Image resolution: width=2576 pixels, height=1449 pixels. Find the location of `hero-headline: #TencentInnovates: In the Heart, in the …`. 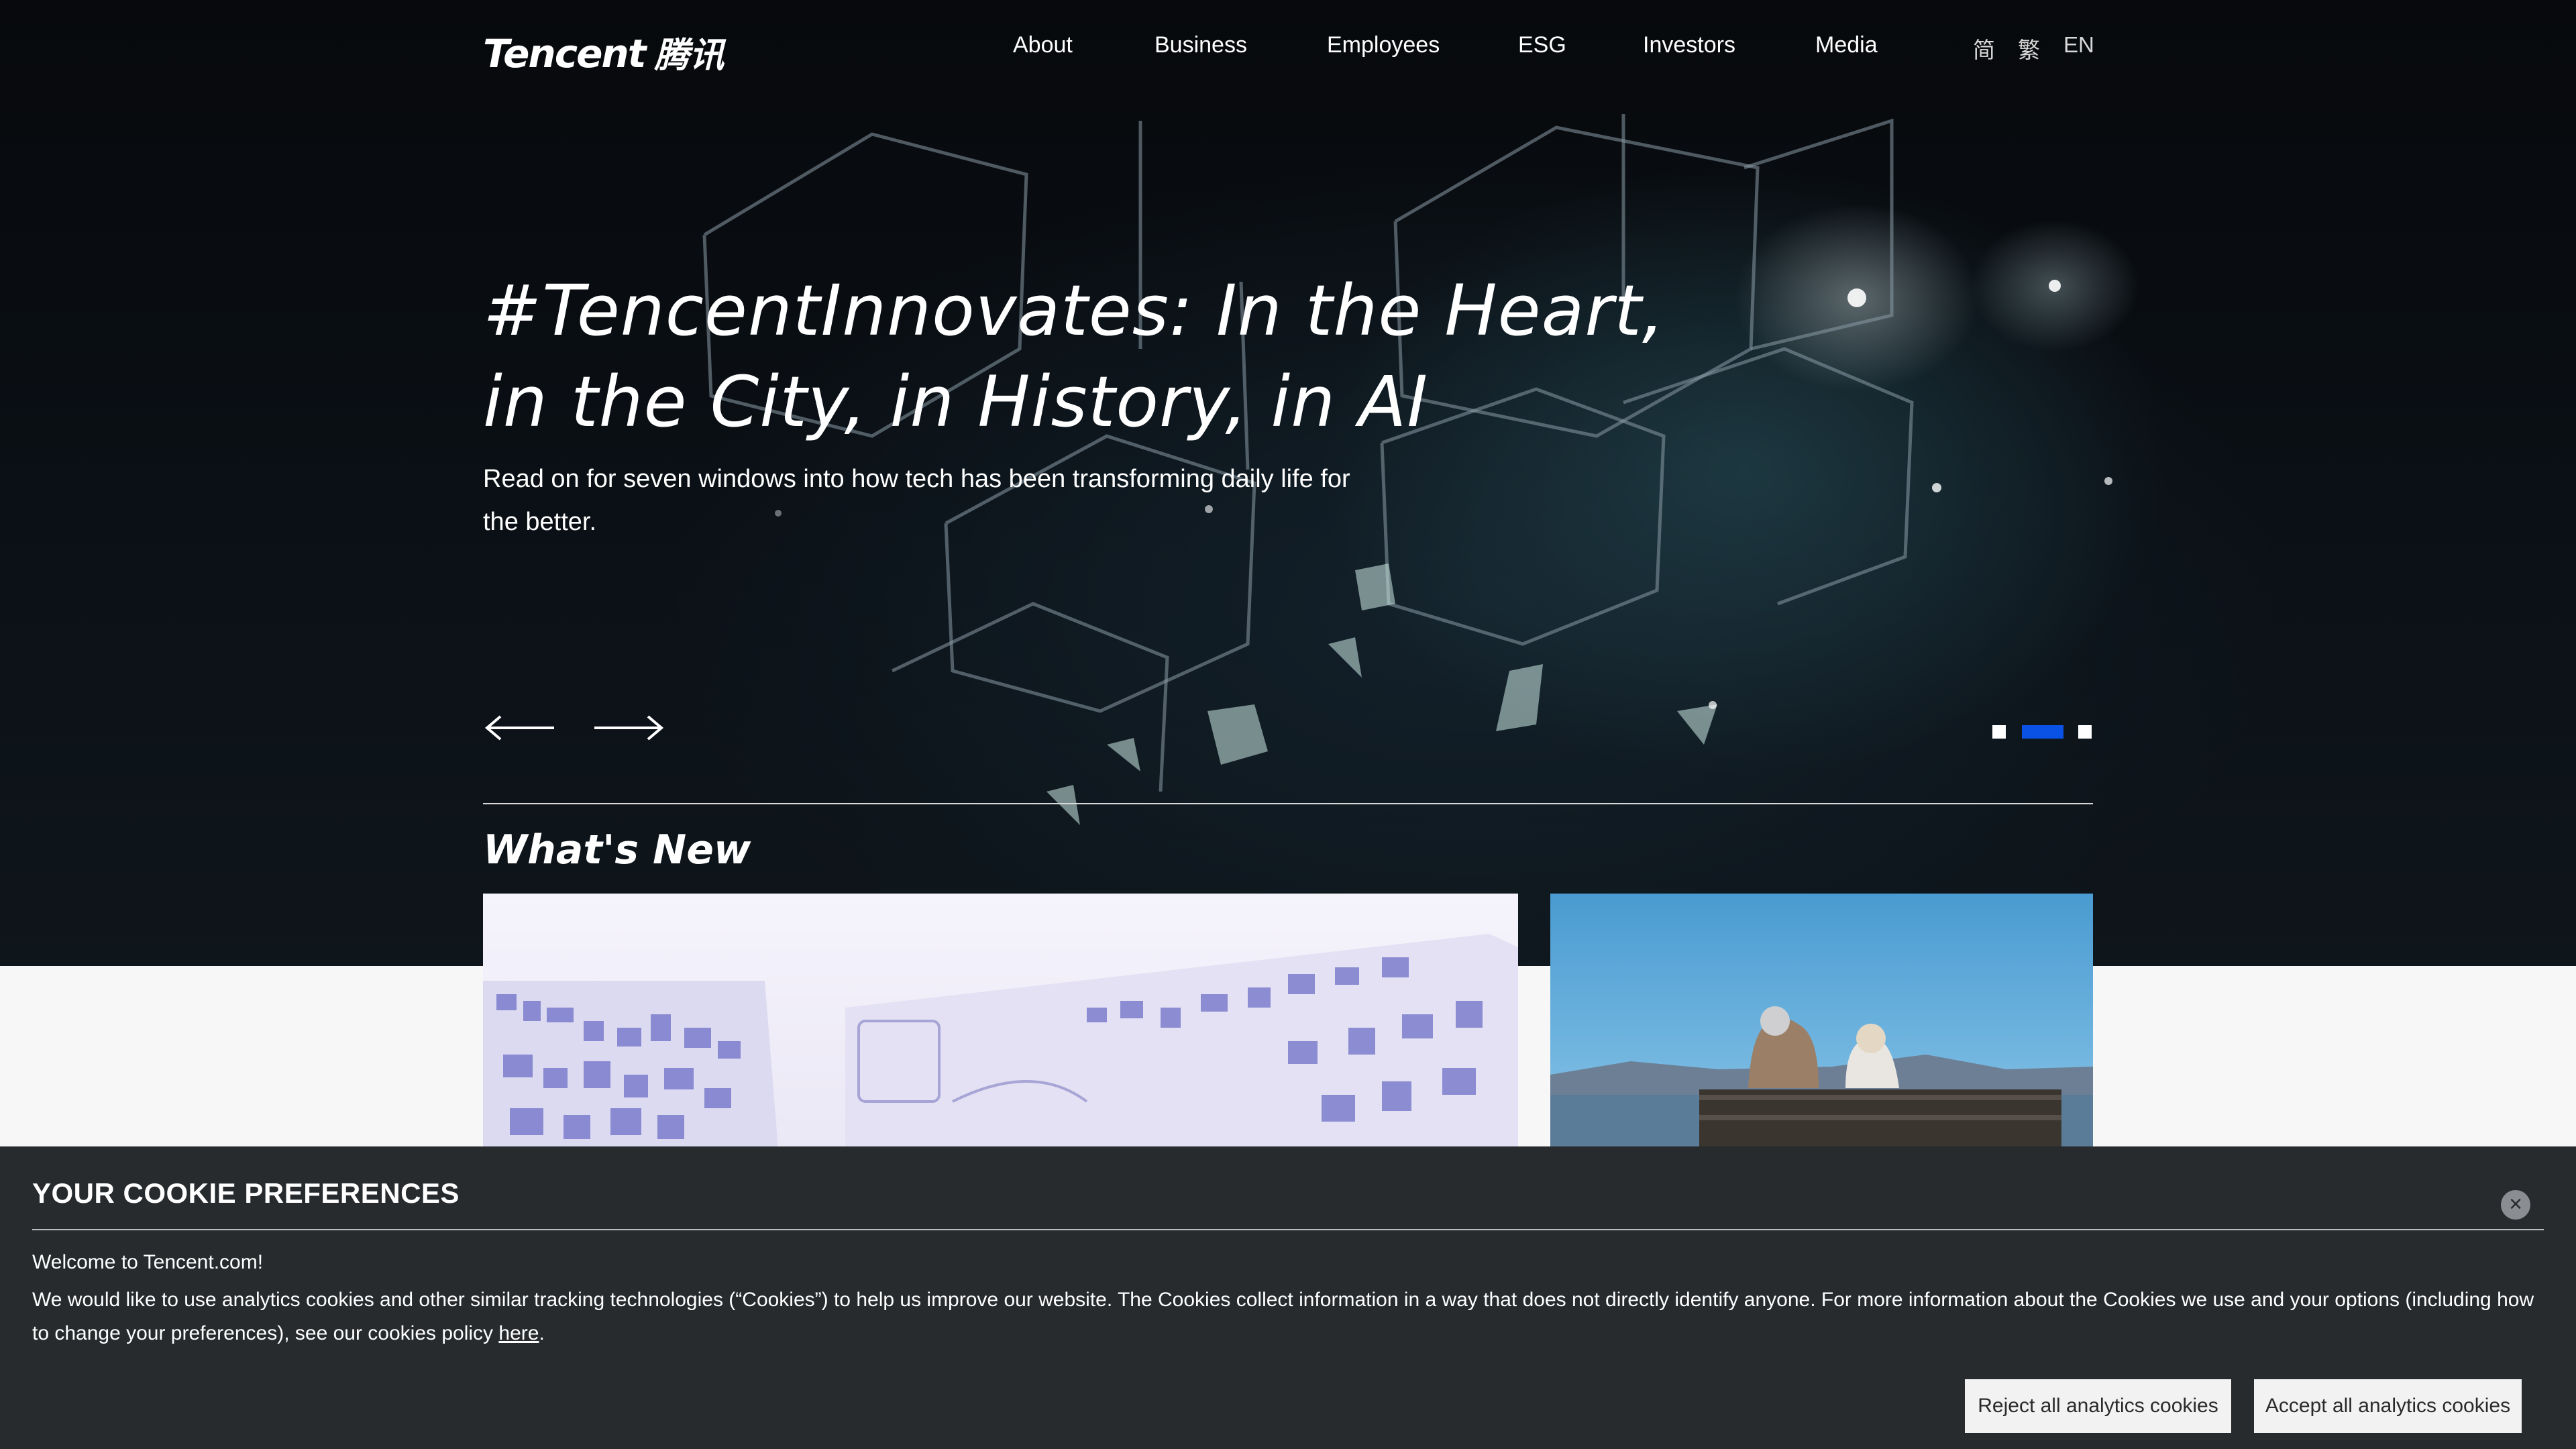

hero-headline: #TencentInnovates: In the Heart, in the … is located at coordinates (1074, 356).